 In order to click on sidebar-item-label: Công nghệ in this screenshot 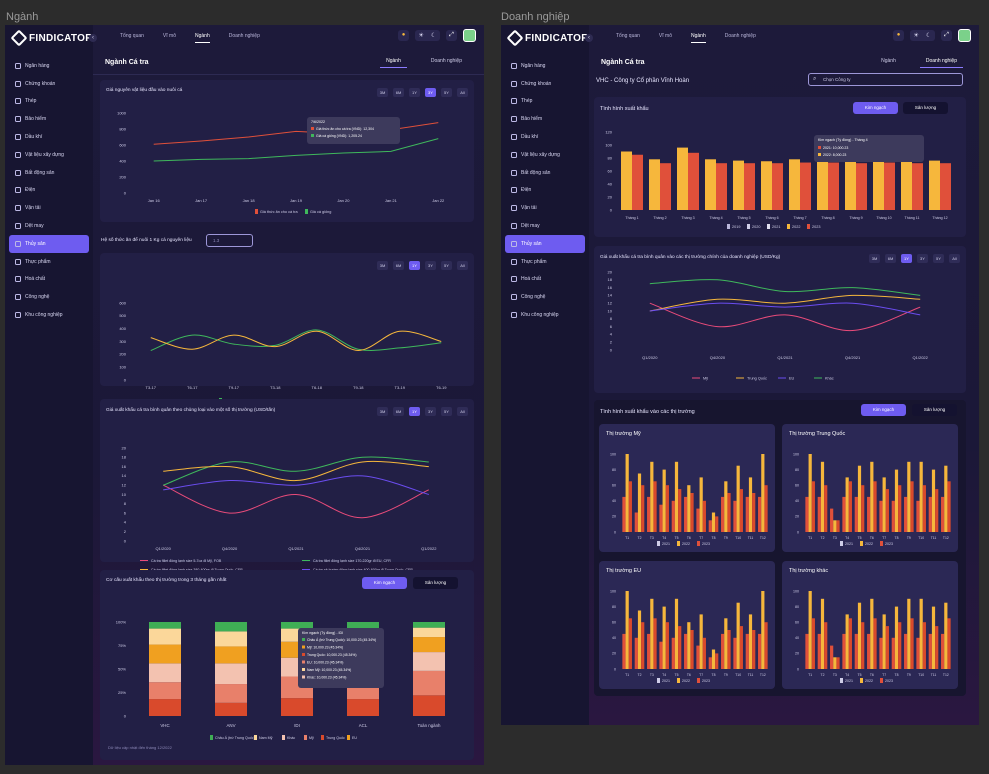, I will do `click(37, 297)`.